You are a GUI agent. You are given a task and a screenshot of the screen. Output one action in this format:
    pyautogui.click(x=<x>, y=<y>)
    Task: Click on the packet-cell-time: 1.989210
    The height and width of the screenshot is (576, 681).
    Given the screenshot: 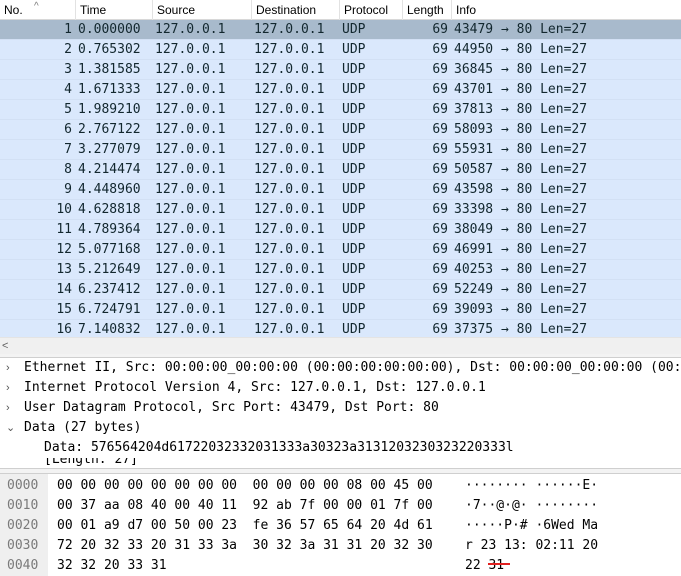 What is the action you would take?
    pyautogui.click(x=109, y=109)
    